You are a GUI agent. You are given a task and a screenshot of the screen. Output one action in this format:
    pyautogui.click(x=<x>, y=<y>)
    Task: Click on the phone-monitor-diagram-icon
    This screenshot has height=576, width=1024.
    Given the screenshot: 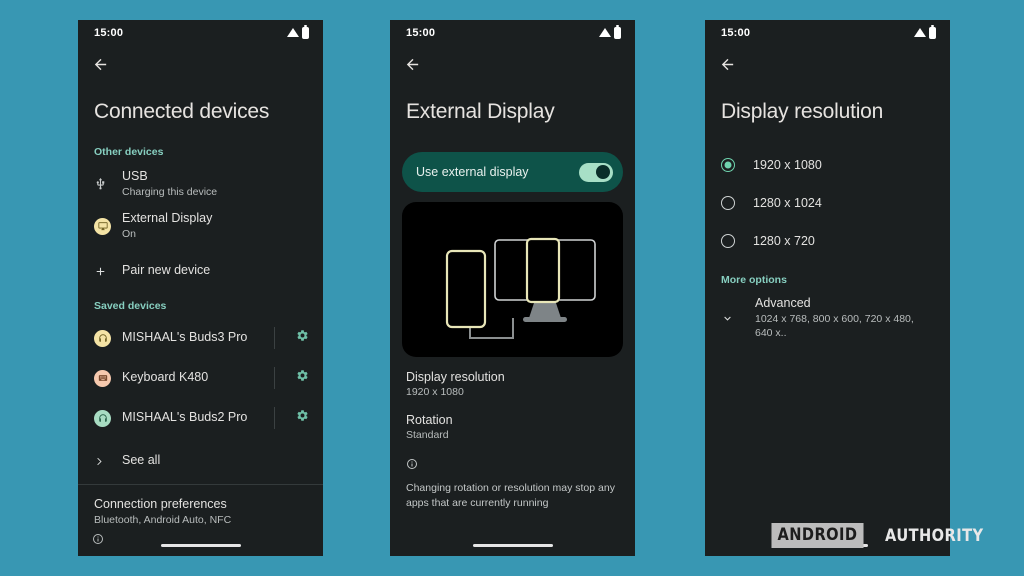 What is the action you would take?
    pyautogui.click(x=520, y=288)
    